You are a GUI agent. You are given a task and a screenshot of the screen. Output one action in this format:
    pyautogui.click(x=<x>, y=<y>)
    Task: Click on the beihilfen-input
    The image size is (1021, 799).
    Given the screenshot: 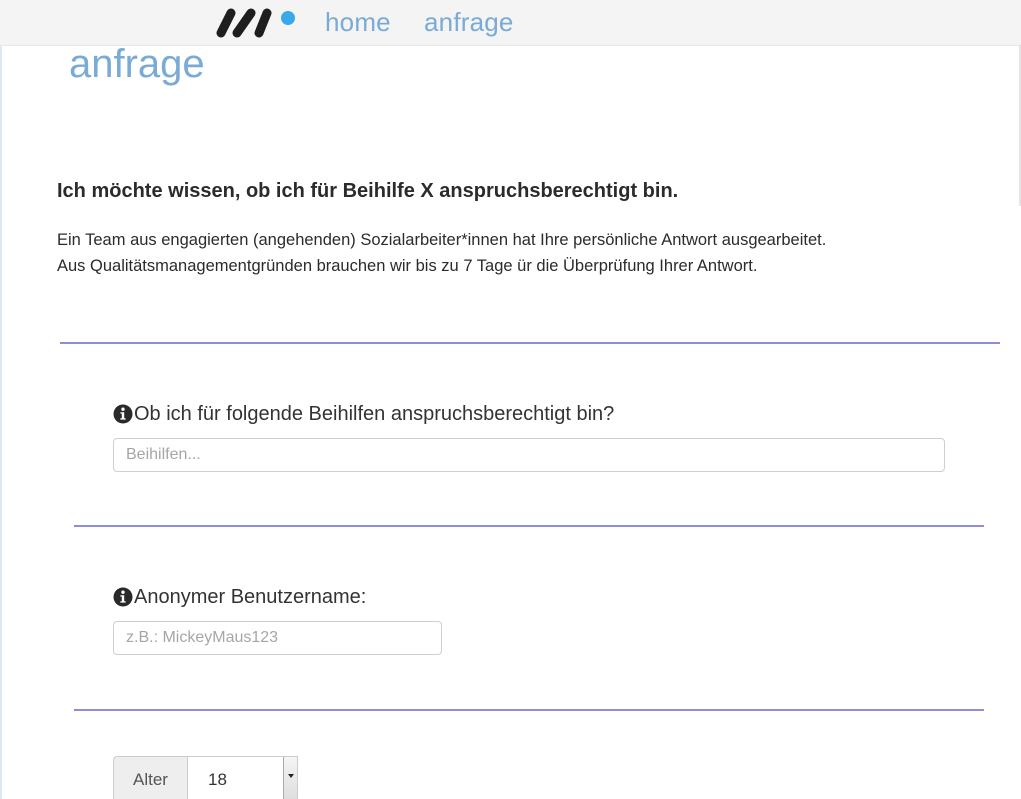 What is the action you would take?
    pyautogui.click(x=529, y=455)
    